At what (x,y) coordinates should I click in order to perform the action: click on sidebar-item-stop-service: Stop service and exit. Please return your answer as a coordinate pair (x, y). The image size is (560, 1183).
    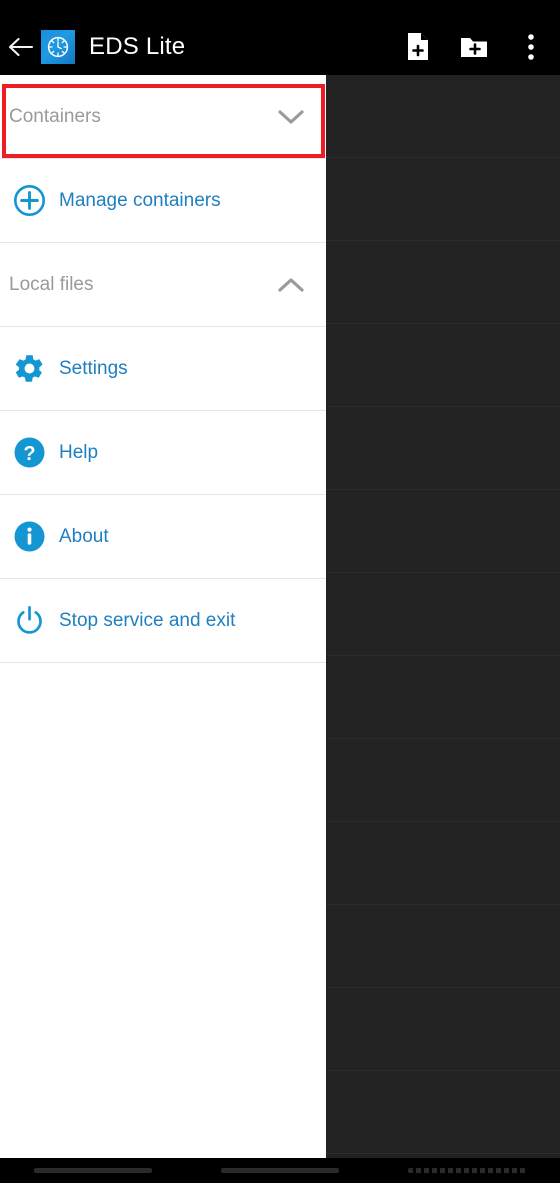
    Looking at the image, I should click on (163, 620).